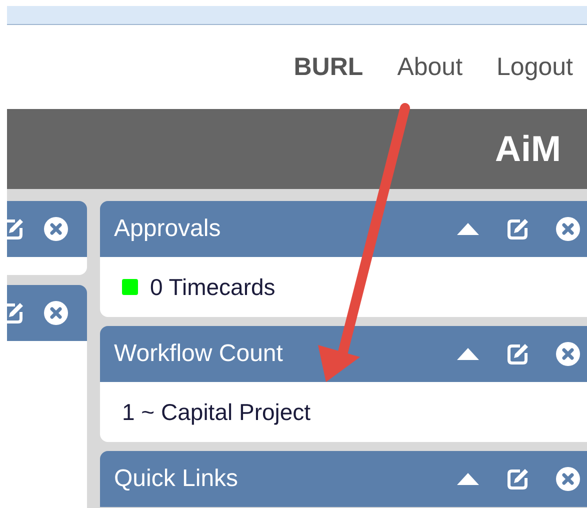  Describe the element at coordinates (177, 479) in the screenshot. I see `panel-title: Quick Links` at that location.